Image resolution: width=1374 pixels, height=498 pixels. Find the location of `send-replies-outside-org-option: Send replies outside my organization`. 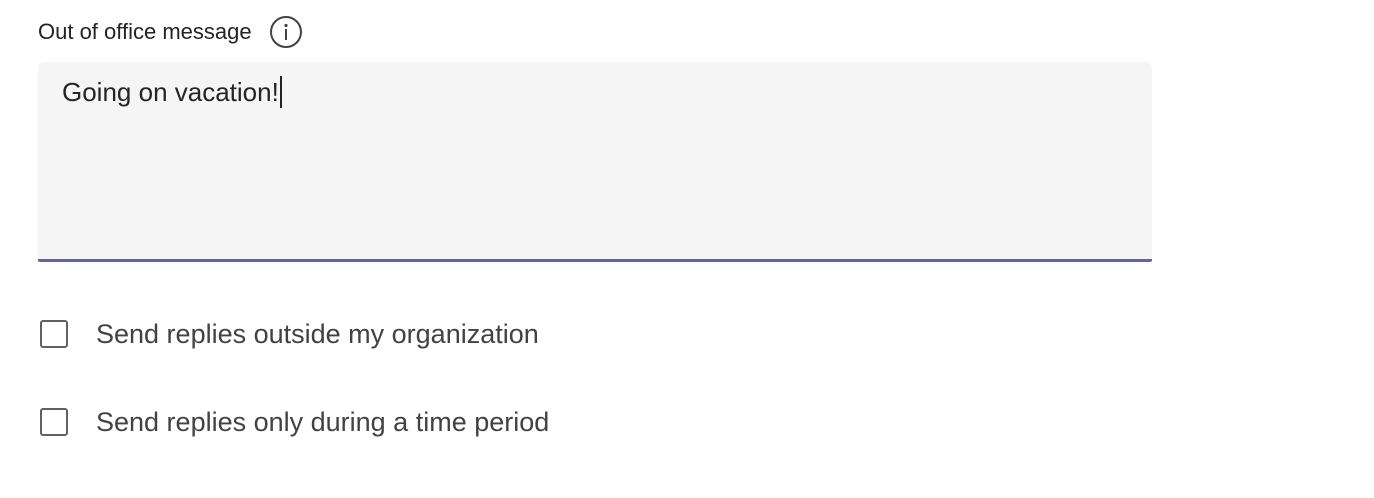

send-replies-outside-org-option: Send replies outside my organization is located at coordinates (289, 334).